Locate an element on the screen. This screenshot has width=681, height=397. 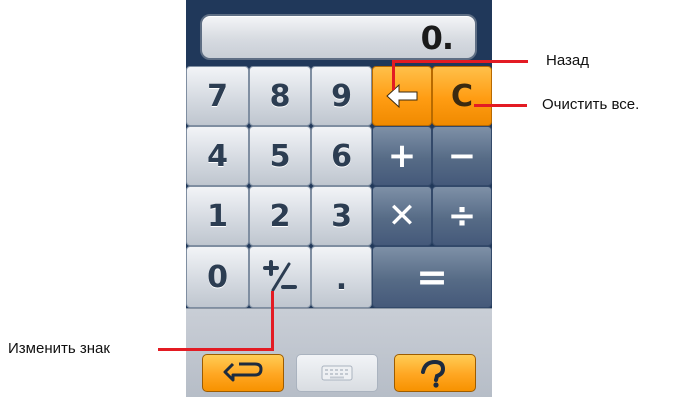
help-button is located at coordinates (435, 373).